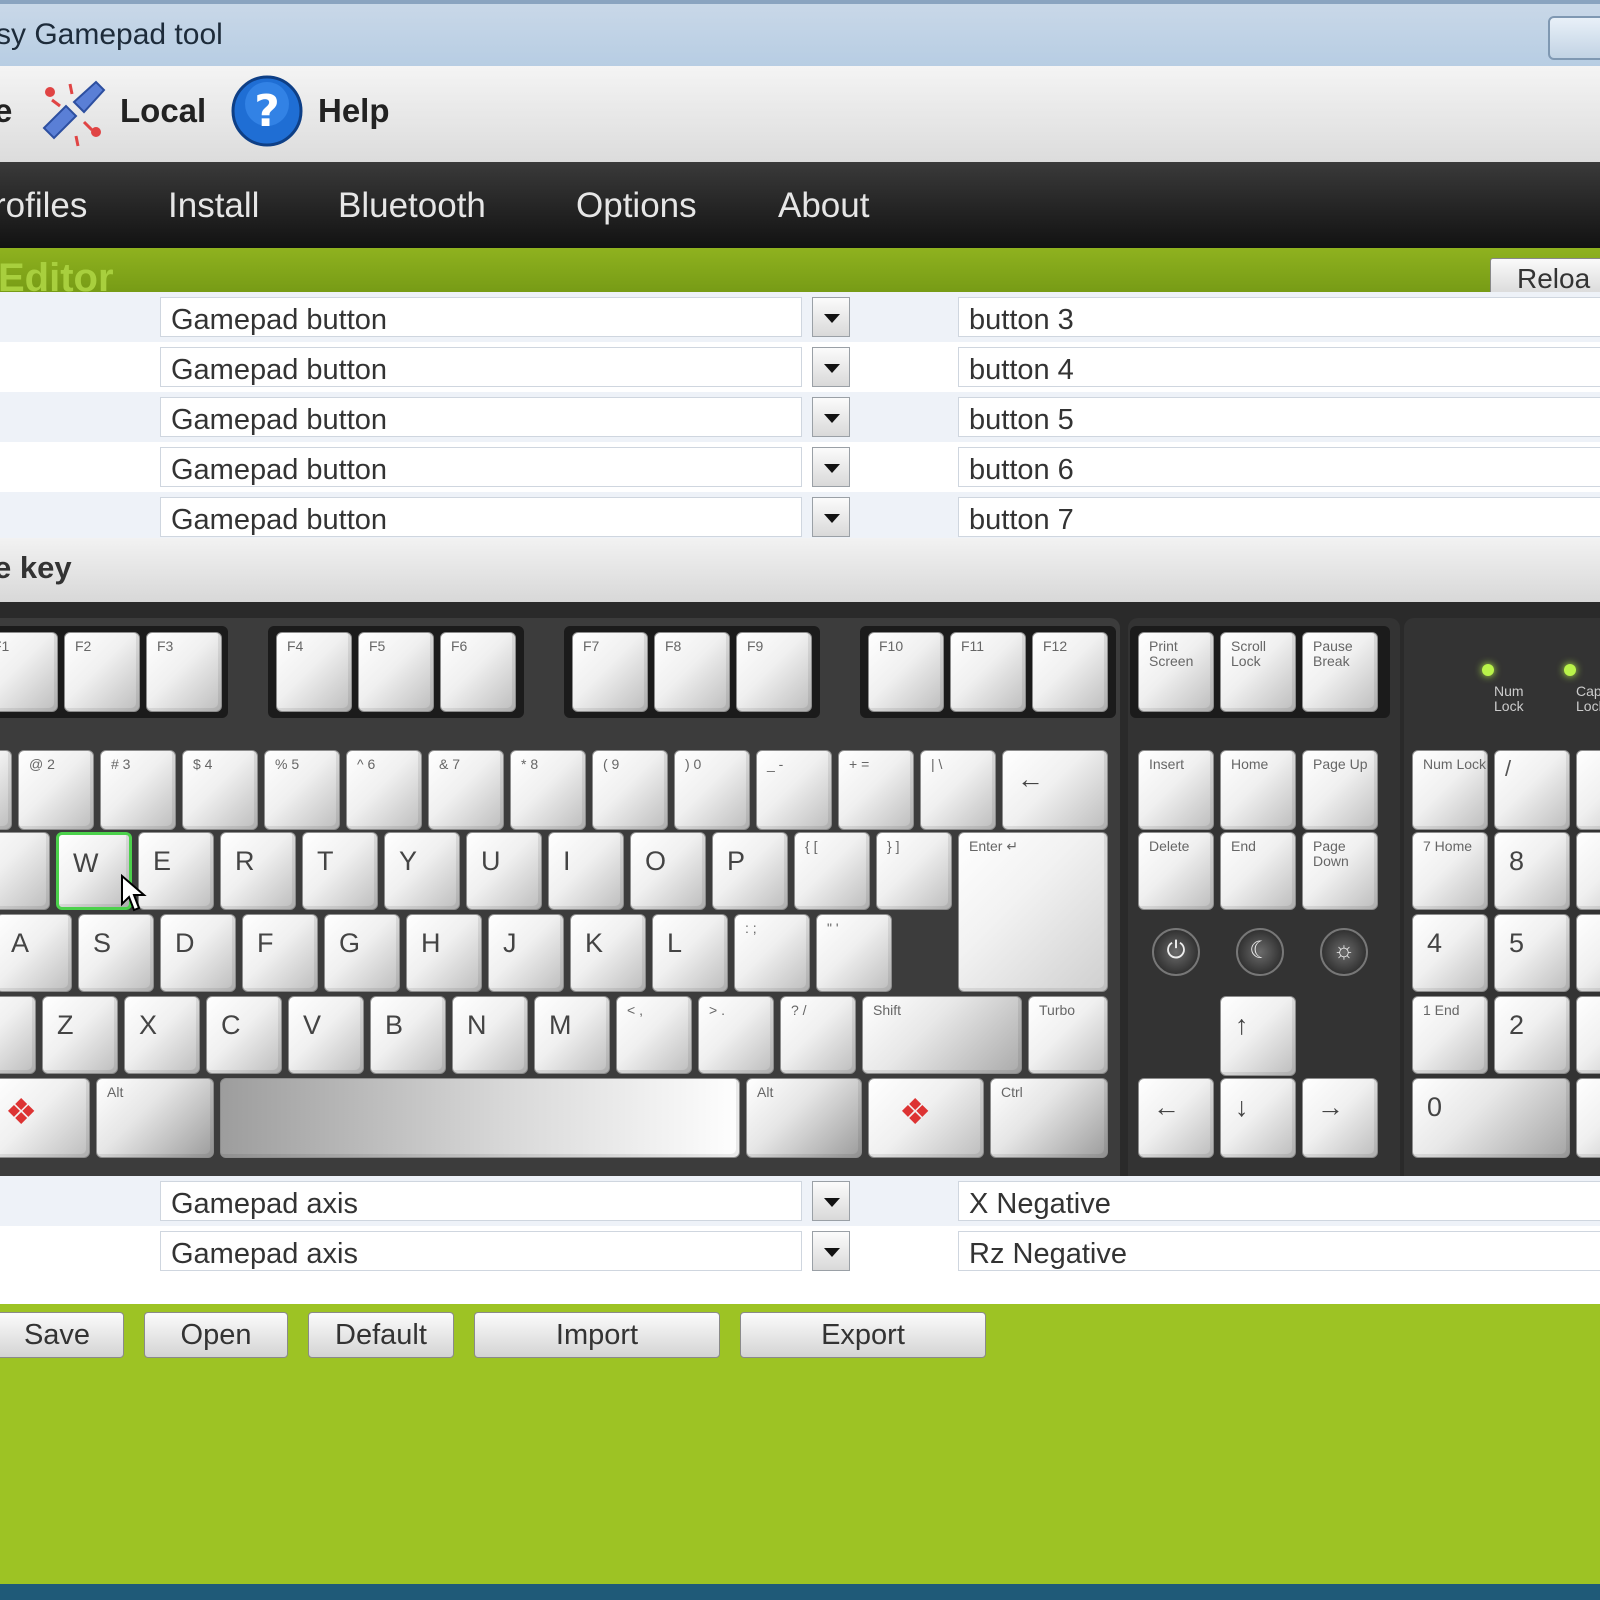  What do you see at coordinates (854, 953) in the screenshot?
I see `key-quote: " '` at bounding box center [854, 953].